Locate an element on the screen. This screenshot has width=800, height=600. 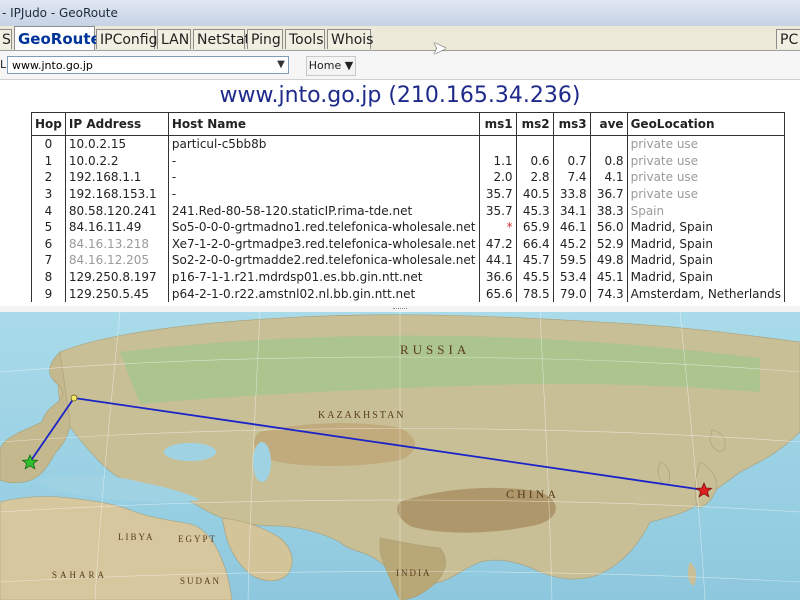
cell-ms1: 36.6 is located at coordinates (497, 277).